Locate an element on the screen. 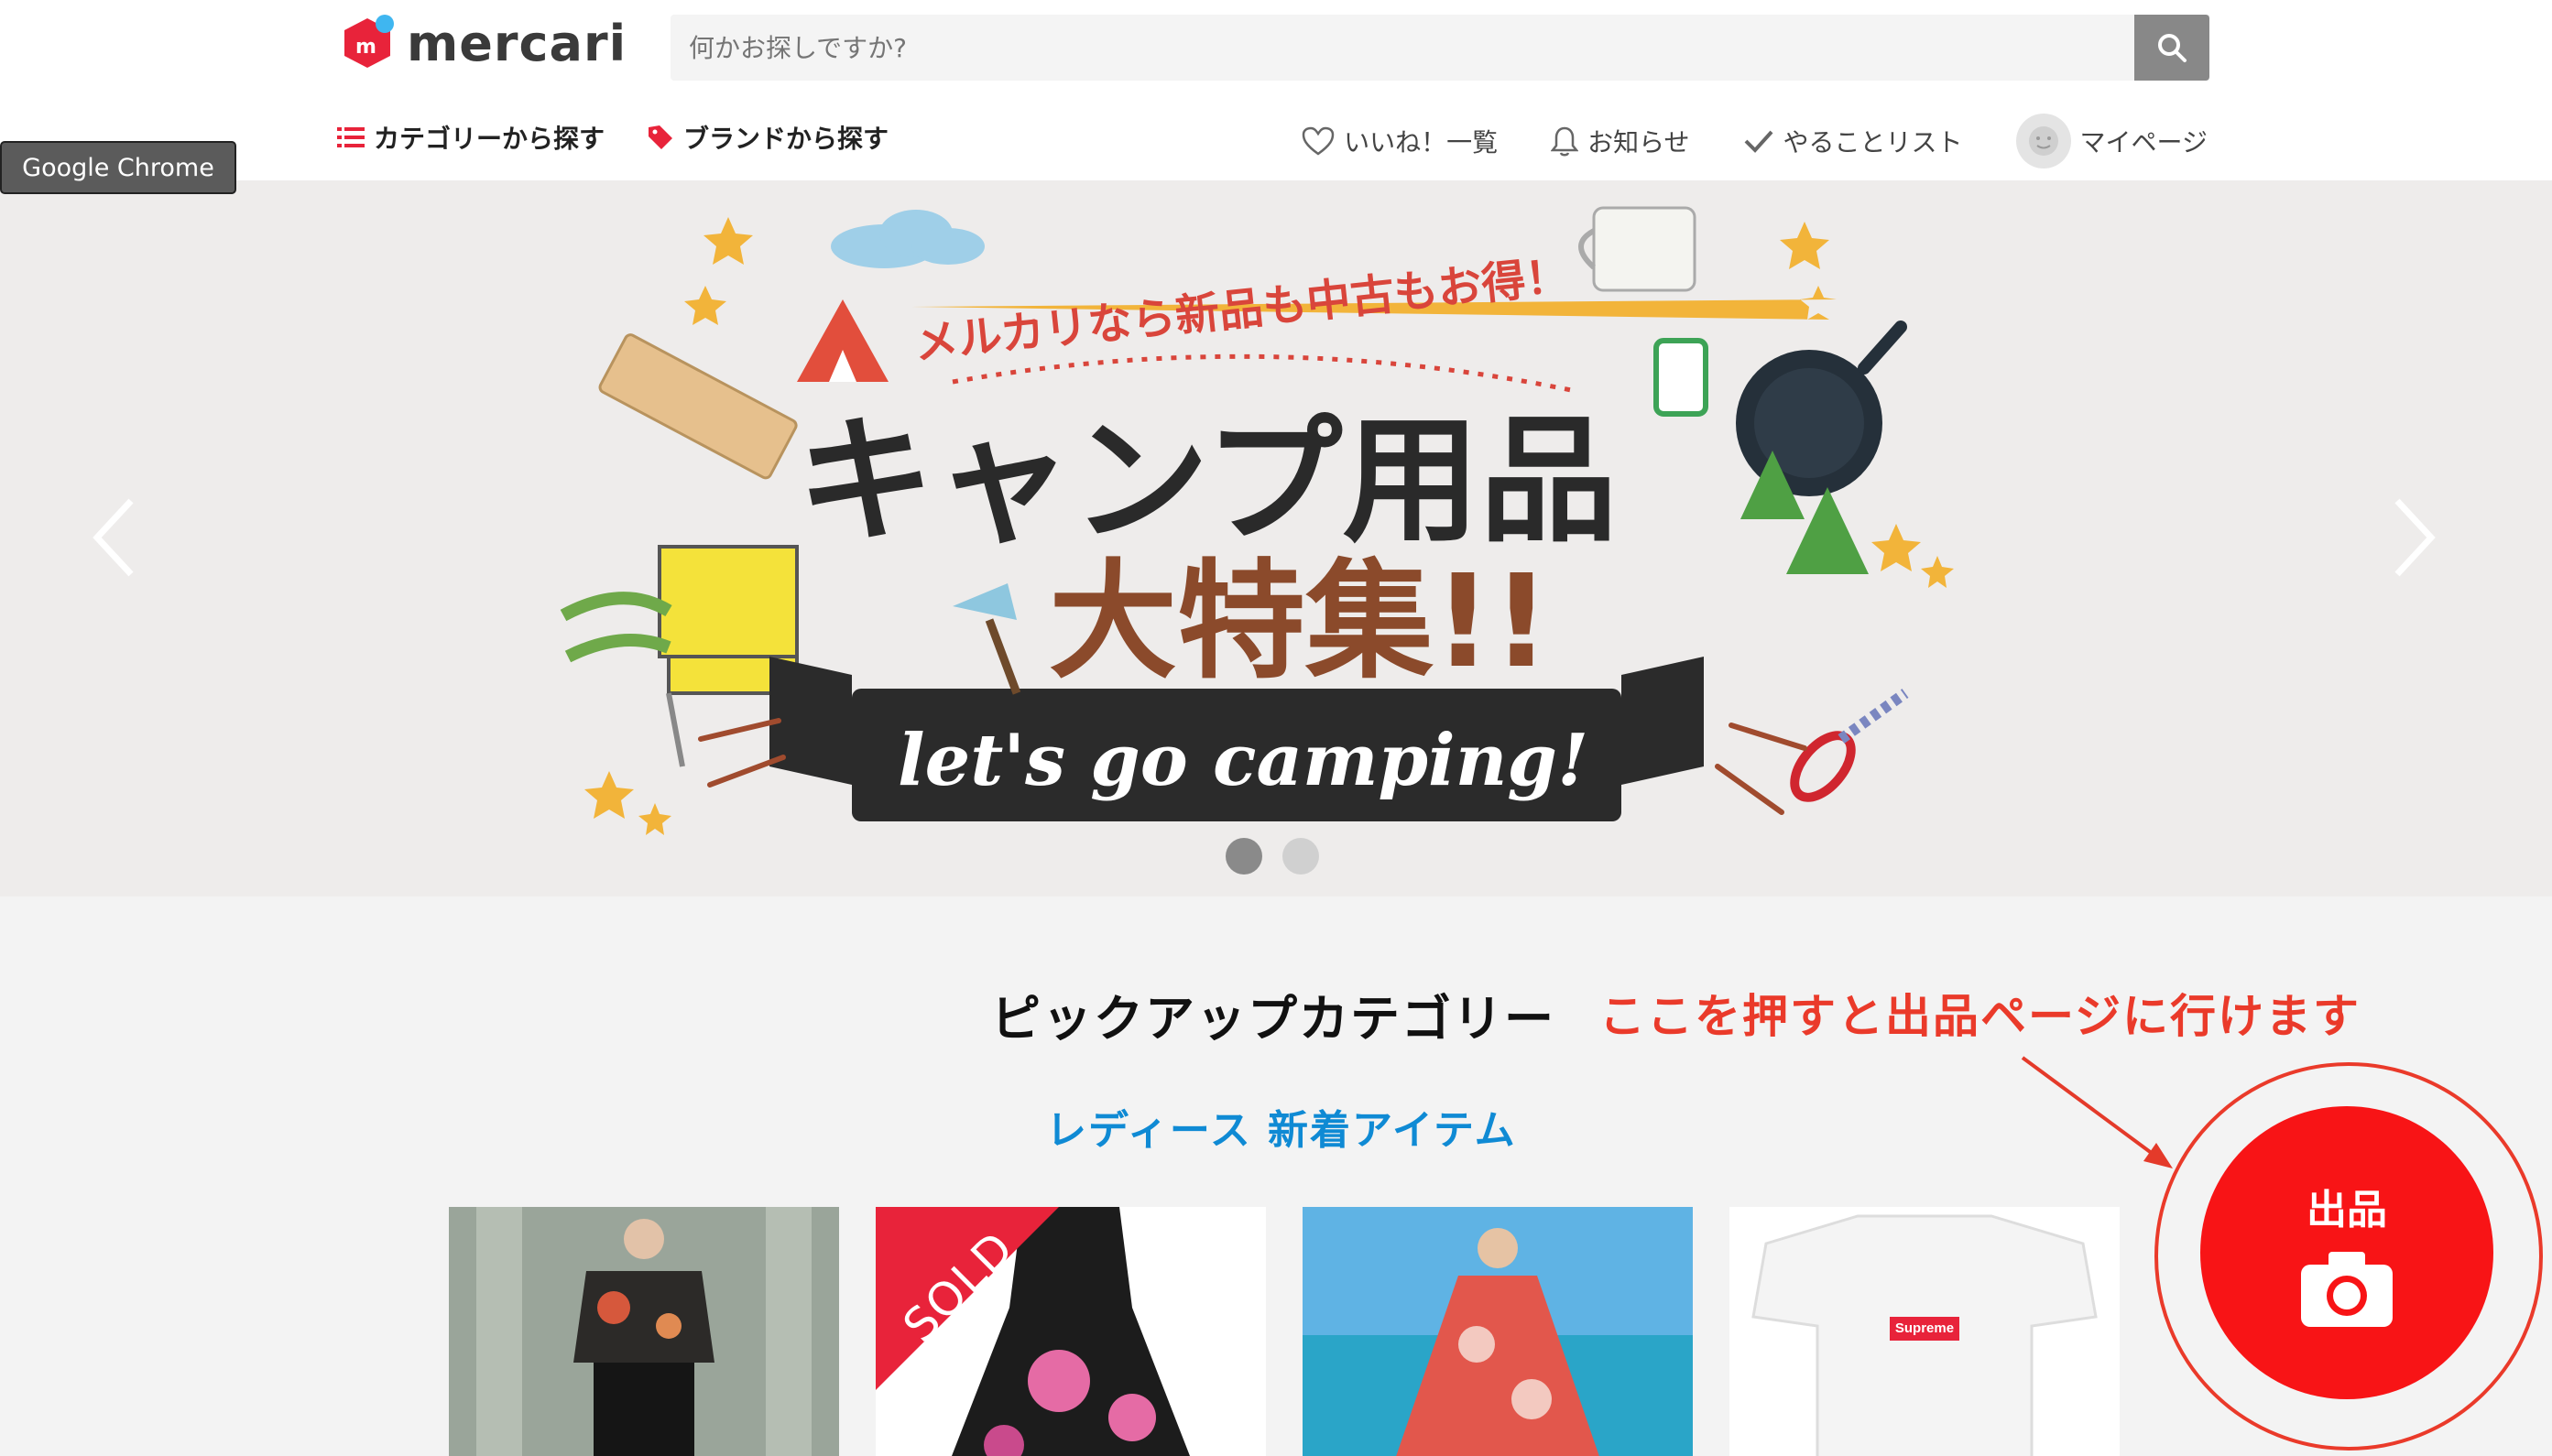  annotation-text: ここを押すと出品ページに行けます is located at coordinates (1980, 1016).